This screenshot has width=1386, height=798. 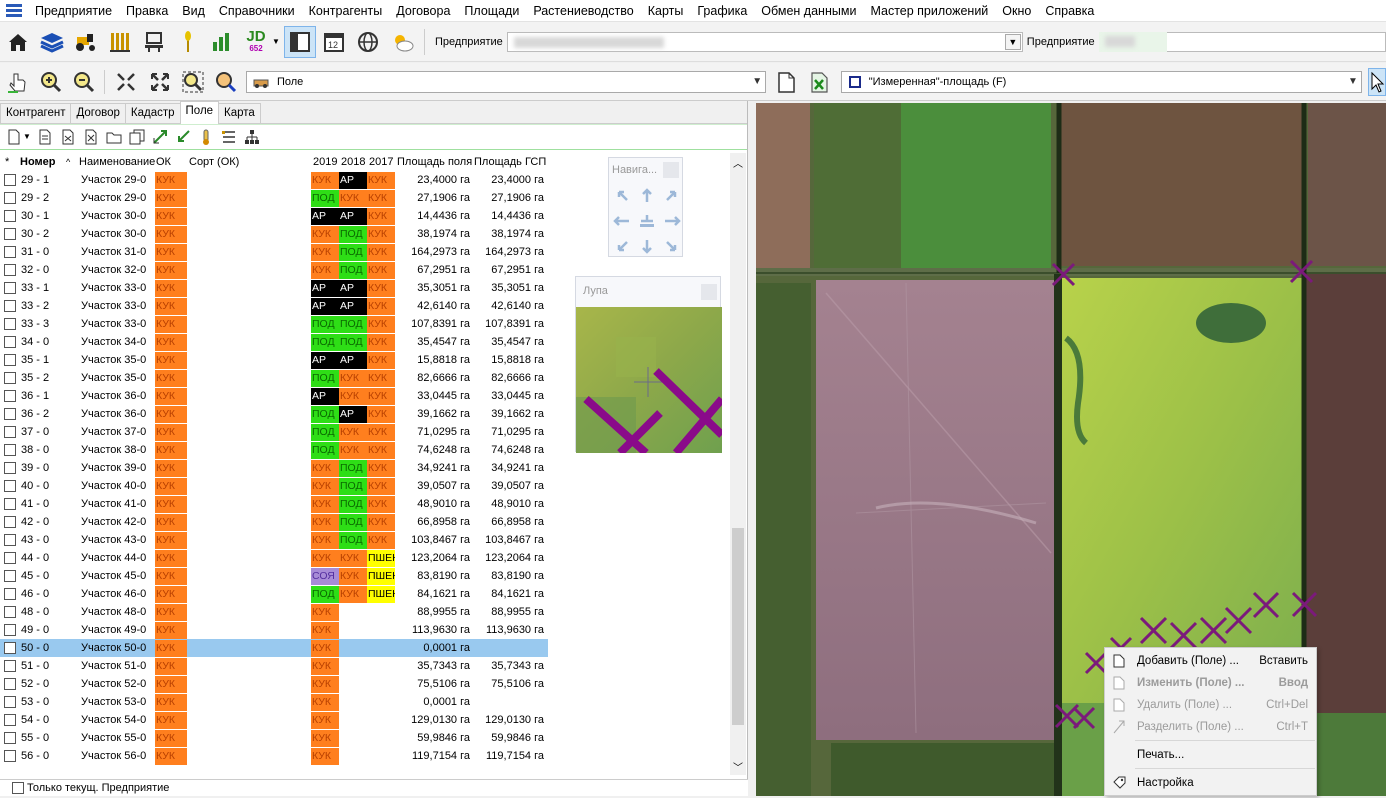 What do you see at coordinates (17, 82) in the screenshot?
I see `pointer-hand-icon` at bounding box center [17, 82].